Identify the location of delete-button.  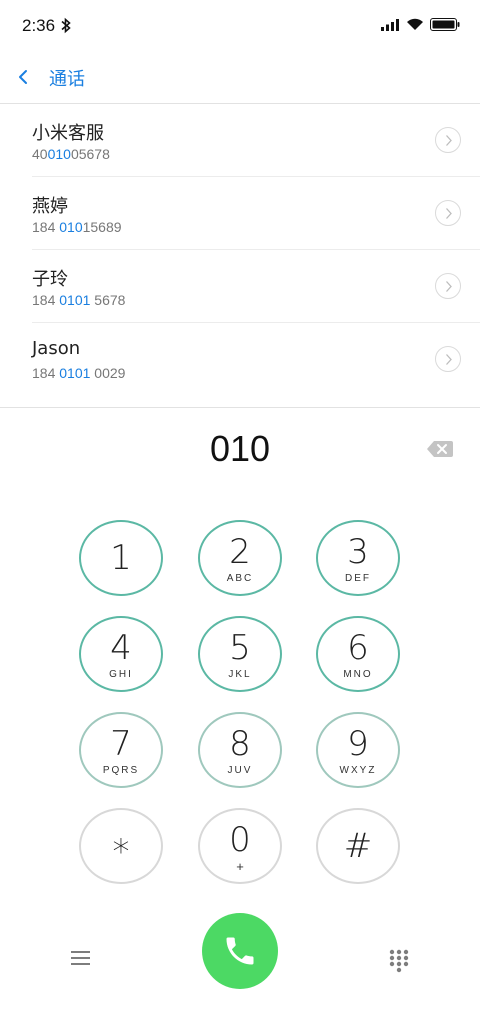
(440, 449).